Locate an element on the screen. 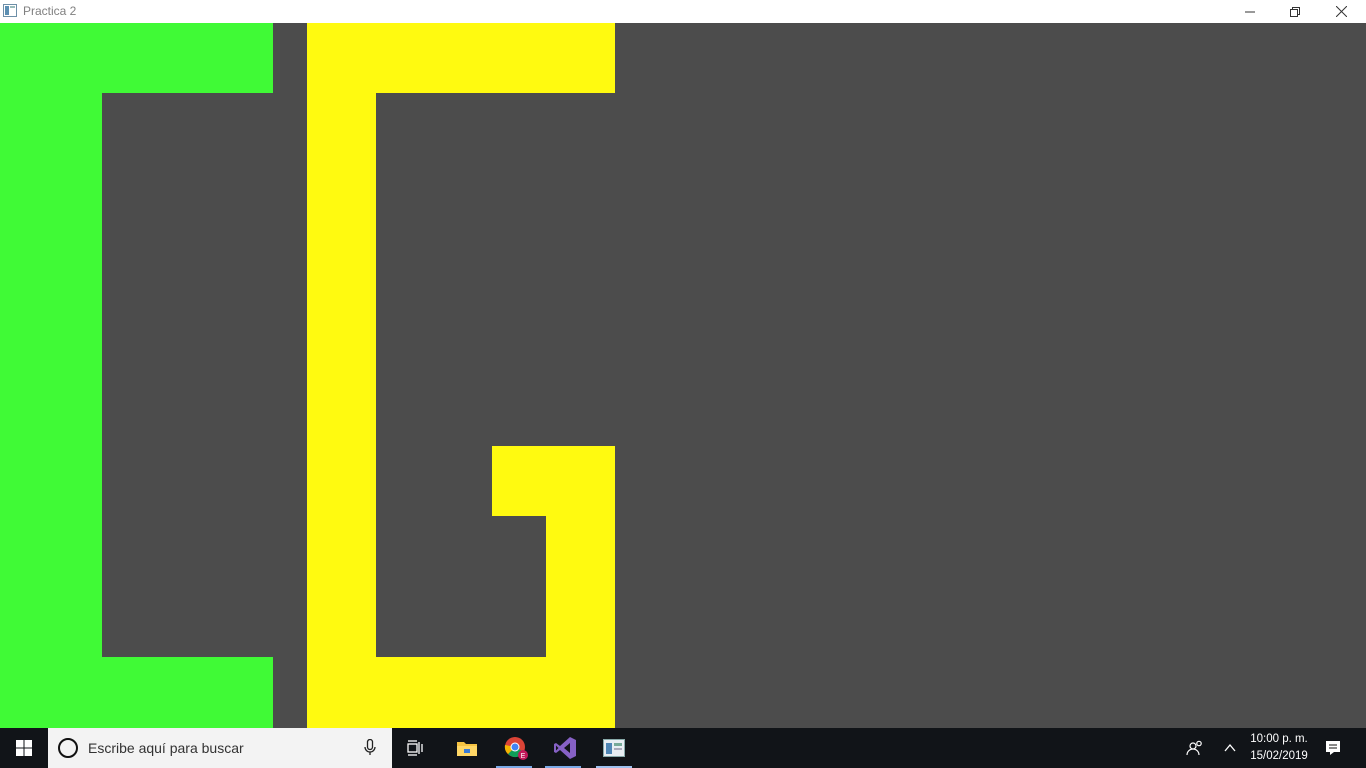  clock-date: 15/02/2019 is located at coordinates (1279, 756).